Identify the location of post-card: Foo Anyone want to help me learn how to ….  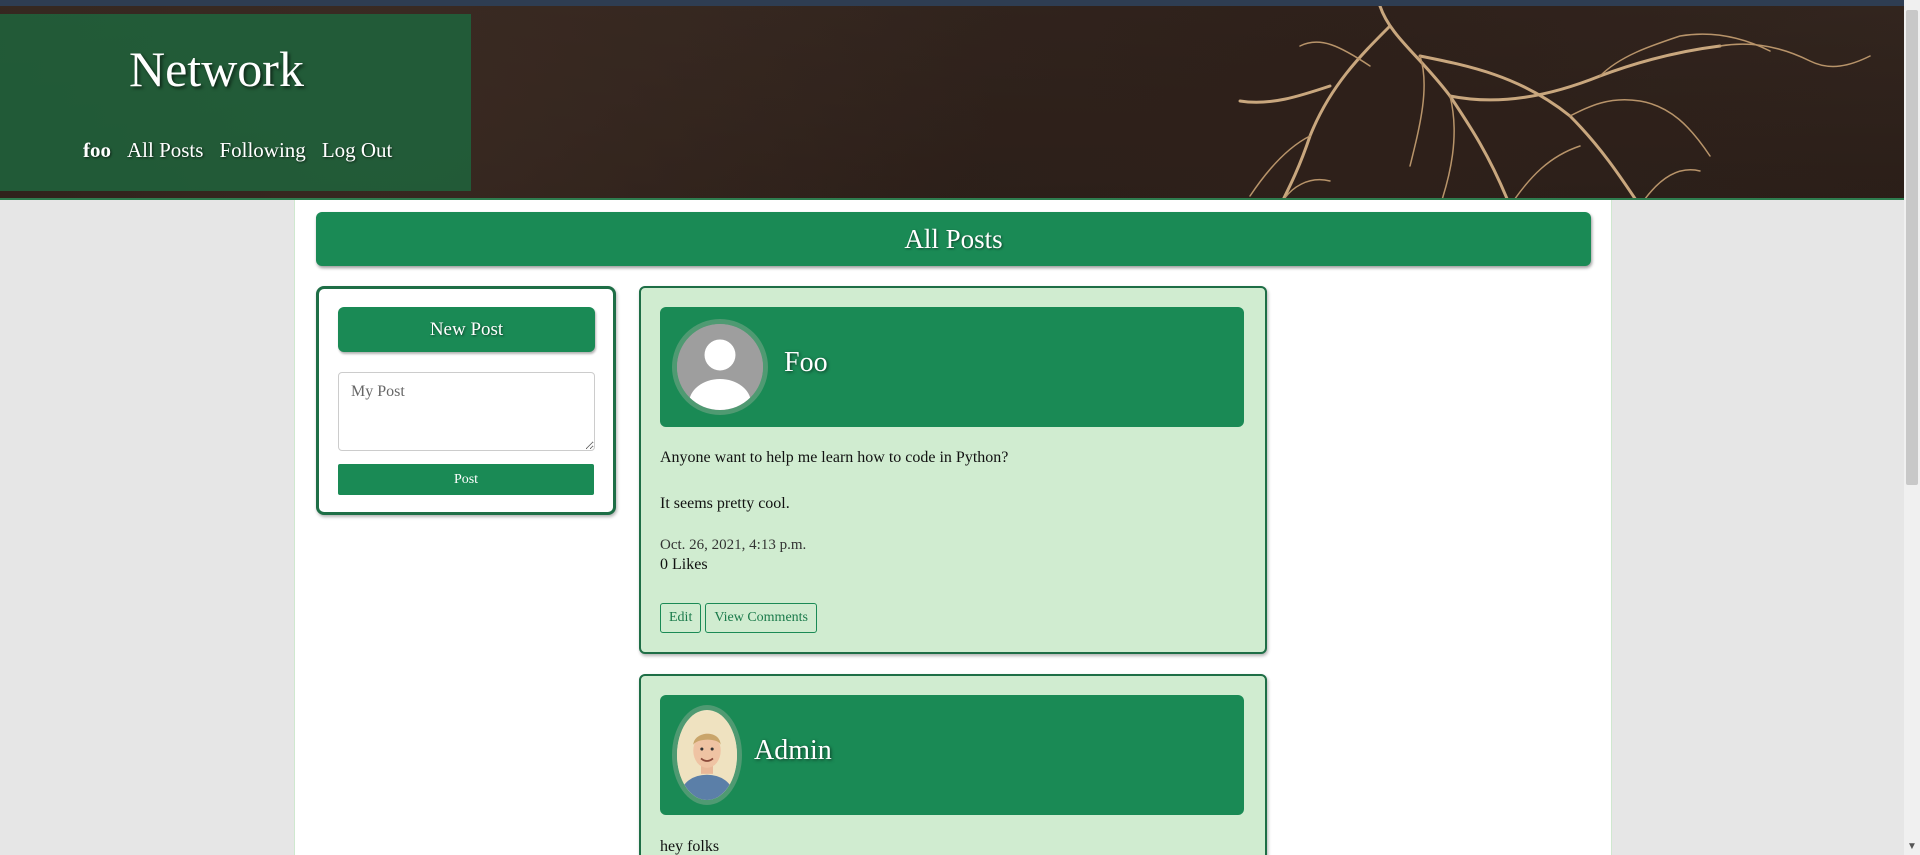
(953, 470).